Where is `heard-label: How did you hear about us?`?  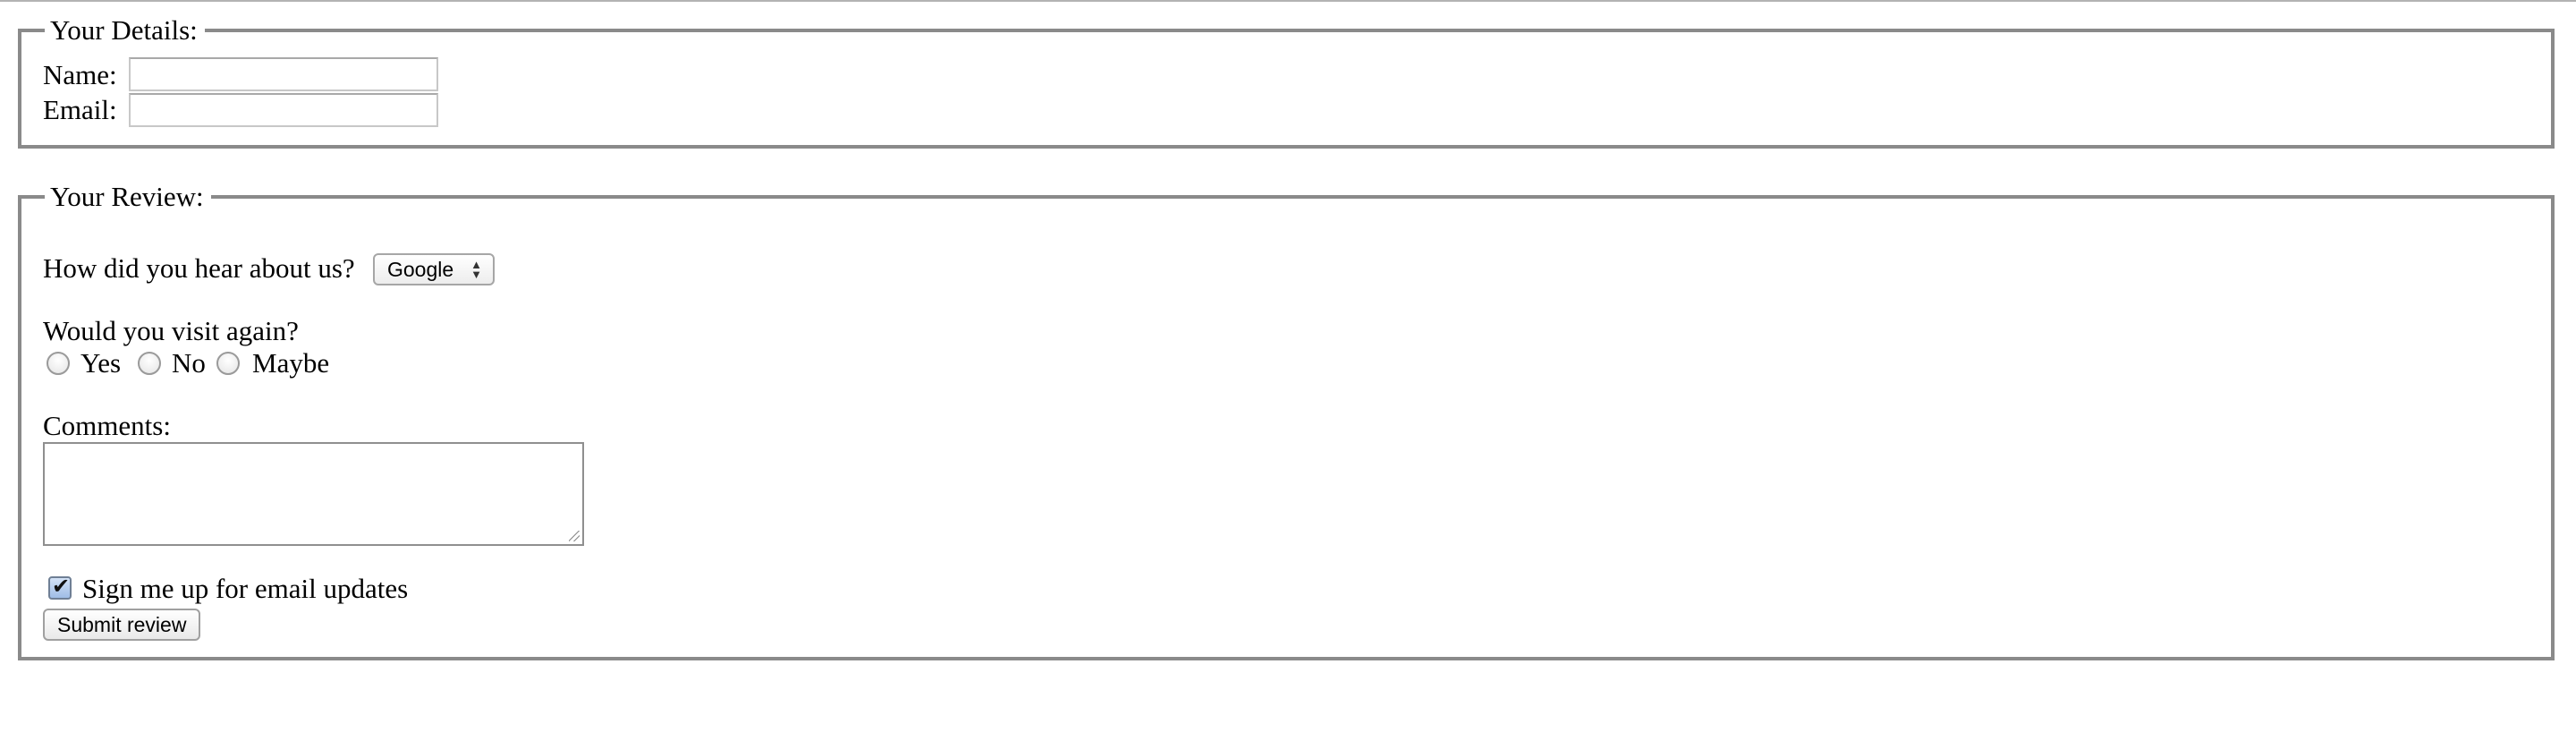
heard-label: How did you hear about us? is located at coordinates (199, 268).